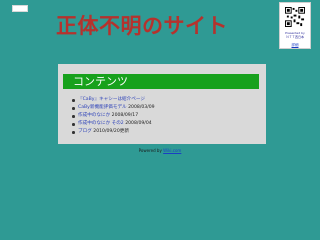 The image size is (320, 240). Describe the element at coordinates (295, 45) in the screenshot. I see `qr-details-link: 詳細` at that location.